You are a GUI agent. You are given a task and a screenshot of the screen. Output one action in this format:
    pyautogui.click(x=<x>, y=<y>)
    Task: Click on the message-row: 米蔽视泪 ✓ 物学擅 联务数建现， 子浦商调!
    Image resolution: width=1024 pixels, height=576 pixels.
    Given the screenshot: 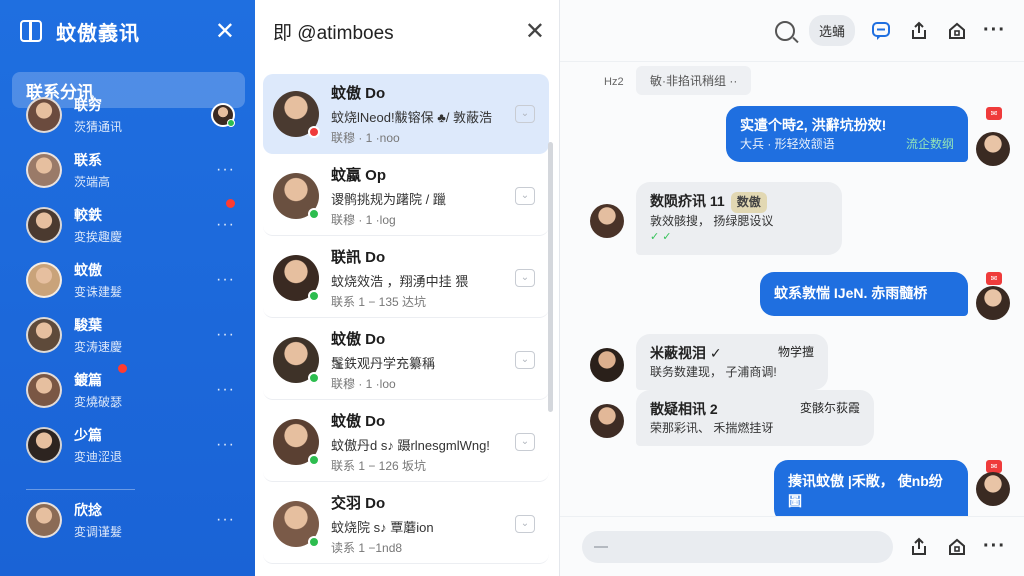 What is the action you would take?
    pyautogui.click(x=732, y=362)
    